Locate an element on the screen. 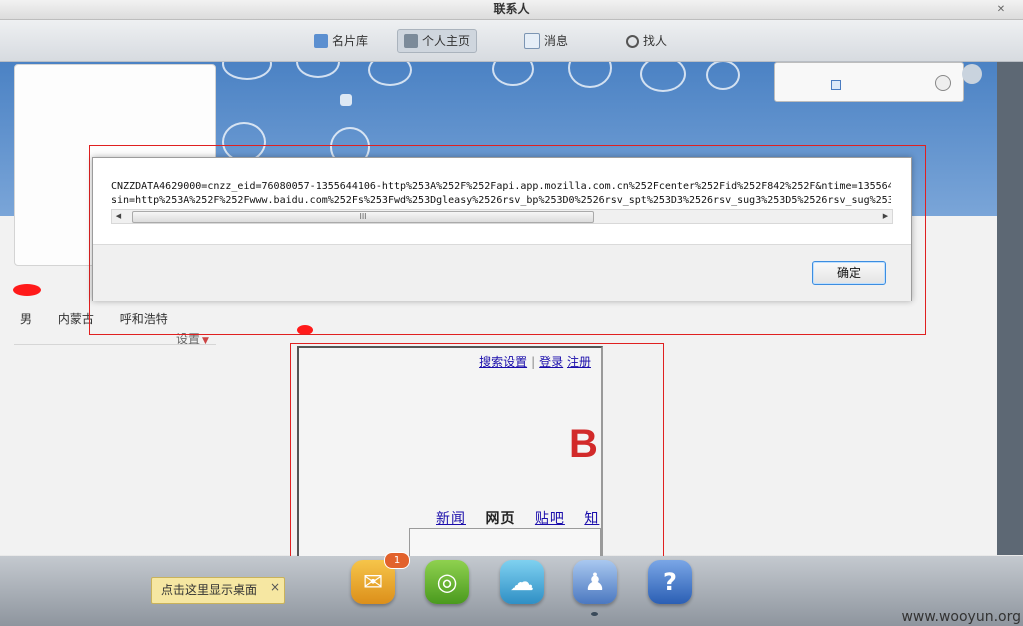 The width and height of the screenshot is (1023, 626). watermark: www.wooyun.org is located at coordinates (961, 617).